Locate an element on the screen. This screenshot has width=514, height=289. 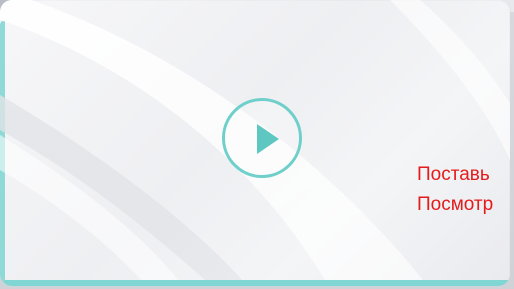
play-button is located at coordinates (262, 138).